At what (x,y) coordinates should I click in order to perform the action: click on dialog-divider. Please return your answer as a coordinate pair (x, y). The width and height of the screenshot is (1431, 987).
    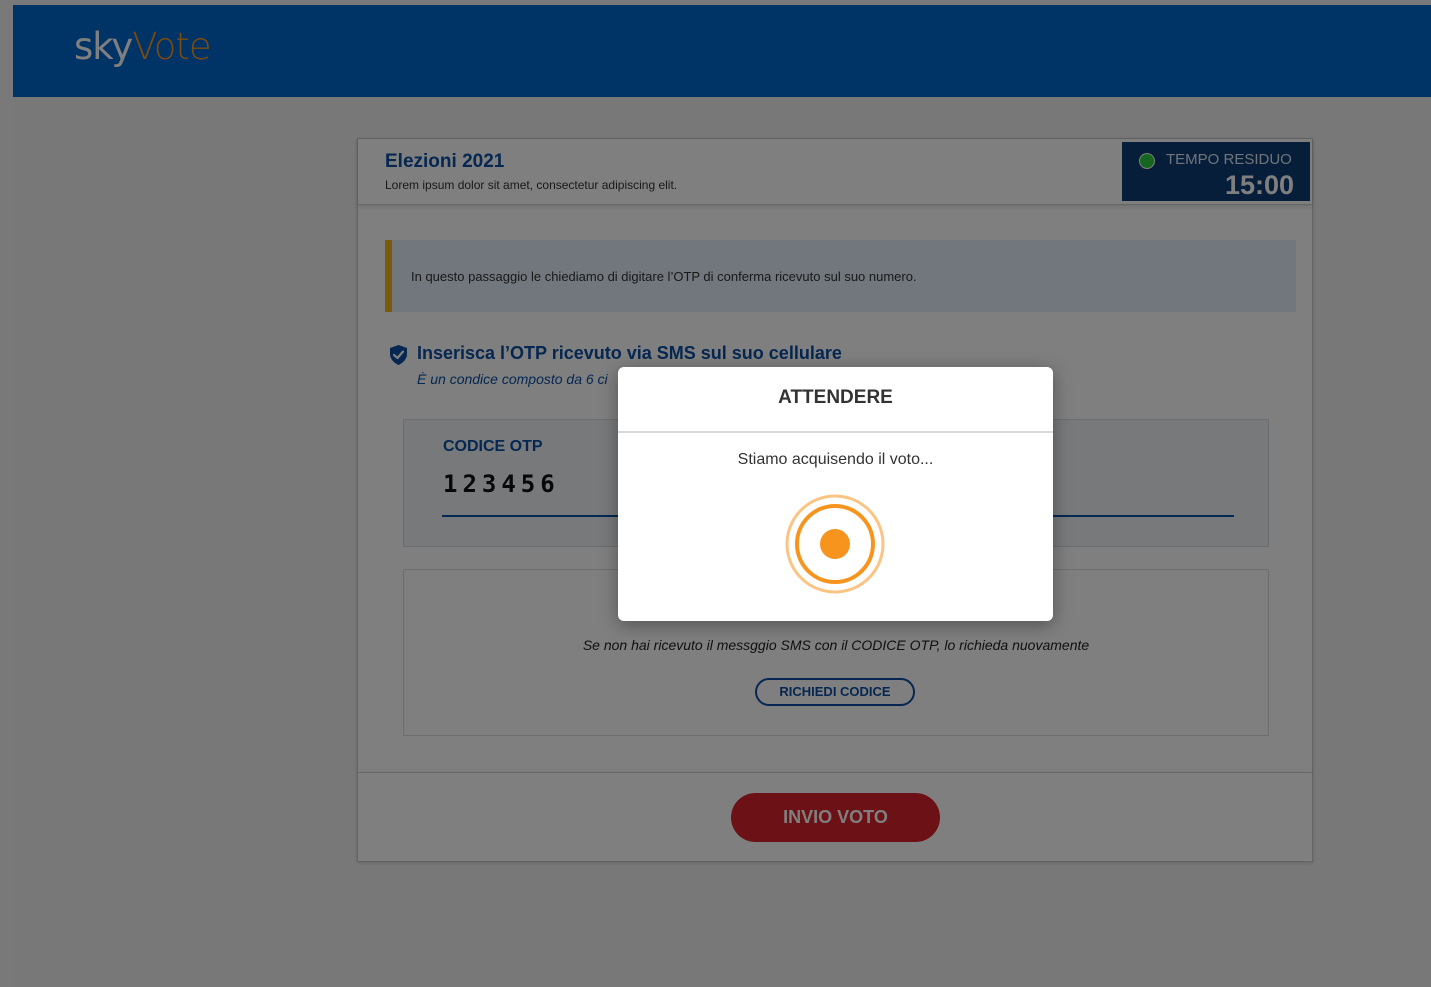
    Looking at the image, I should click on (835, 432).